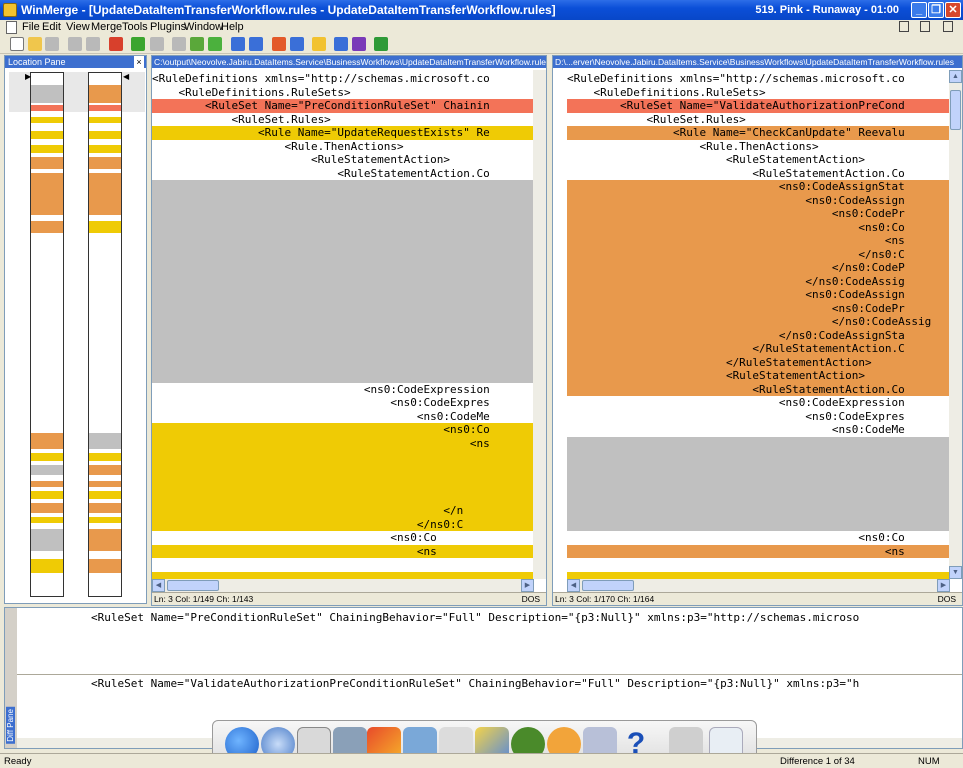  What do you see at coordinates (608, 585) in the screenshot?
I see `right-hscroll-thumb` at bounding box center [608, 585].